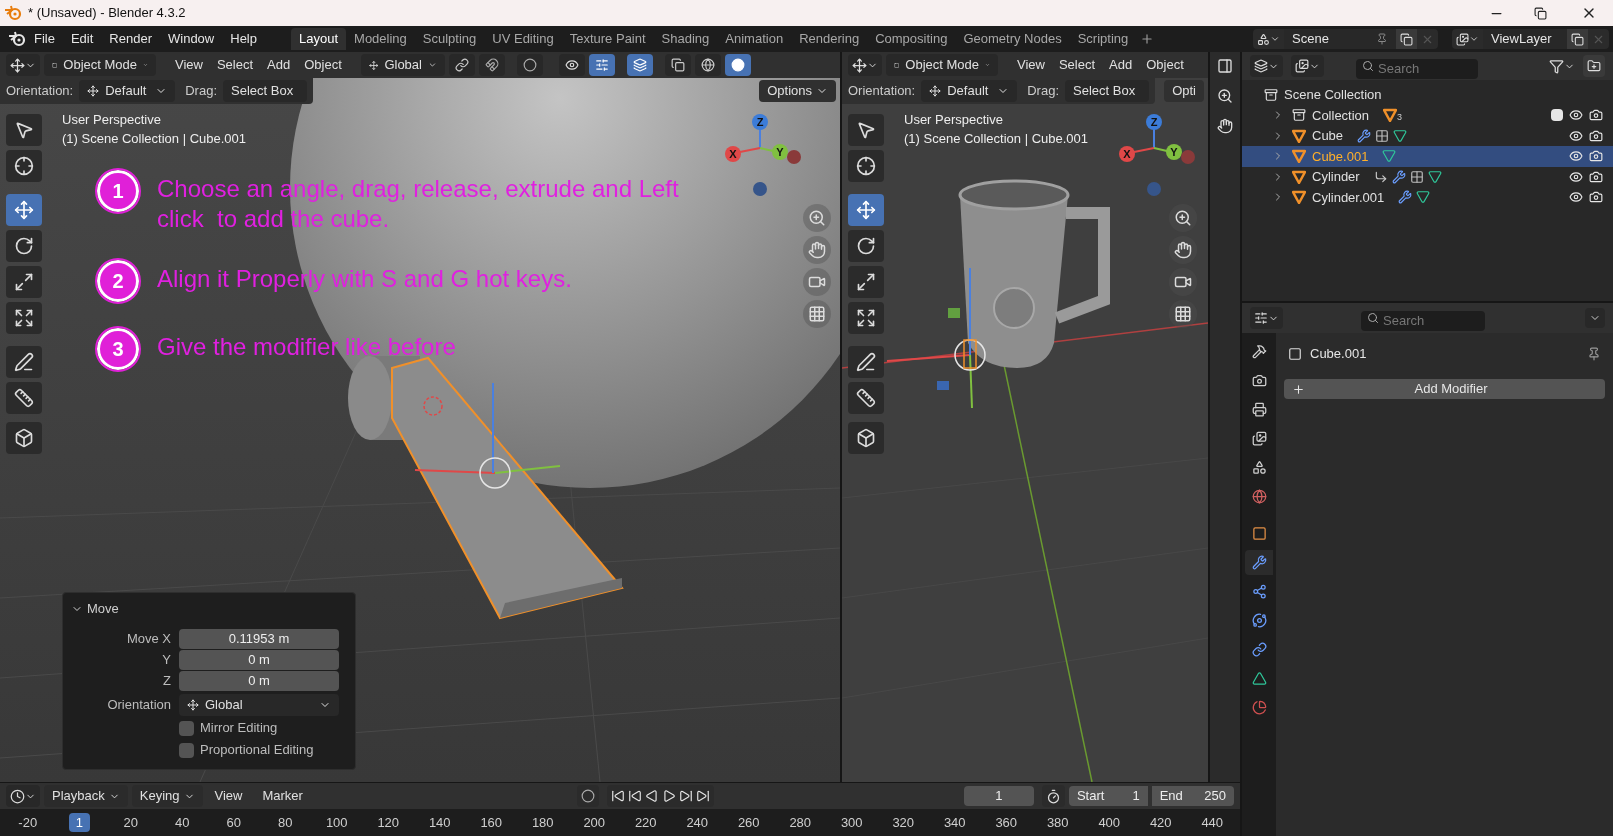  I want to click on tree-item-label: Cube.001, so click(1340, 156).